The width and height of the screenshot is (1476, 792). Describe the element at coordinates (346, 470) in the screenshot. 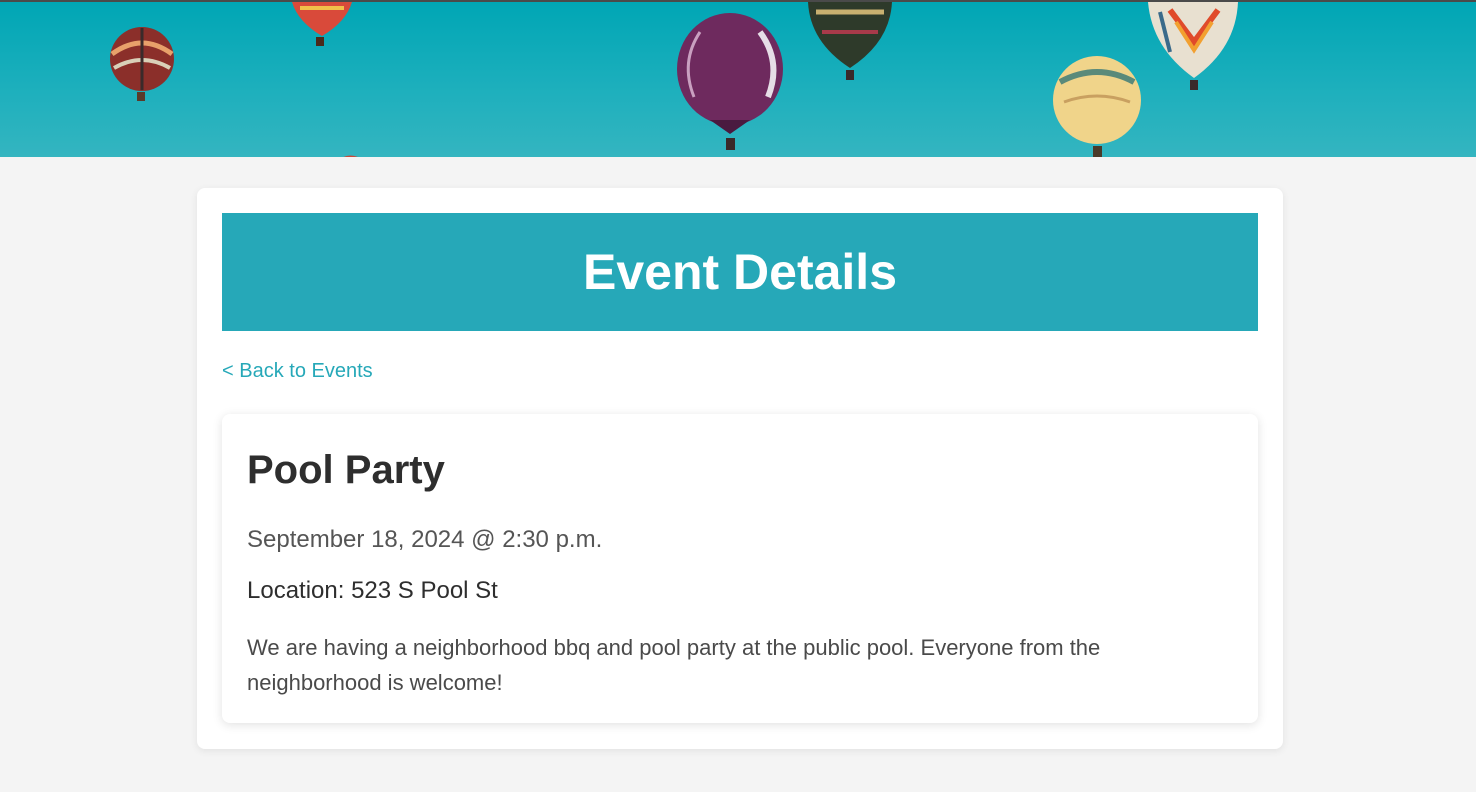

I see `event-name: Pool Party` at that location.